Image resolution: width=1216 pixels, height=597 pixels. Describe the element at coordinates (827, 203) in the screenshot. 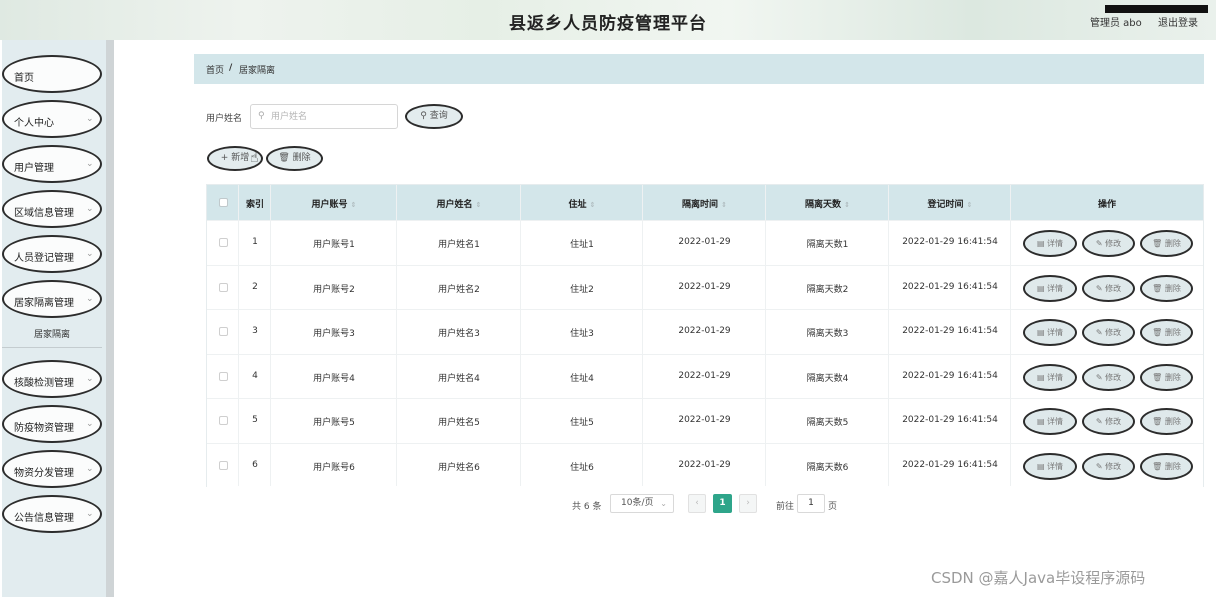

I see `column-header-isolation-days: 隔离天数 ⇕` at that location.